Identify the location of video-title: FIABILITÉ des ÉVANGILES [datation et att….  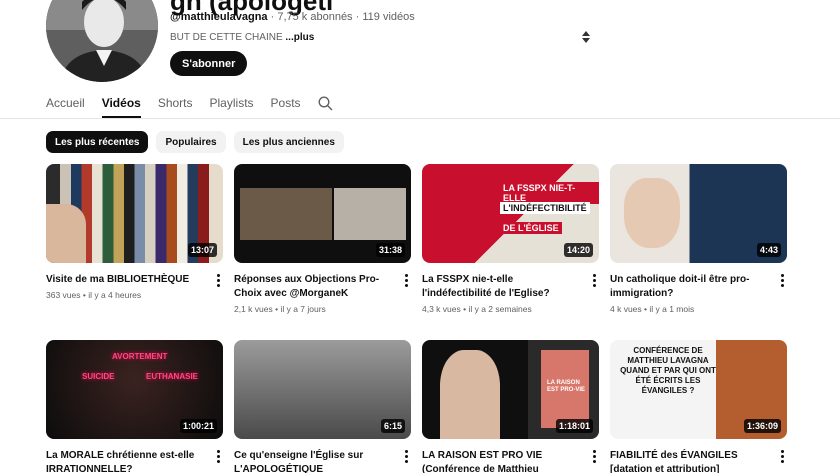
(689, 461).